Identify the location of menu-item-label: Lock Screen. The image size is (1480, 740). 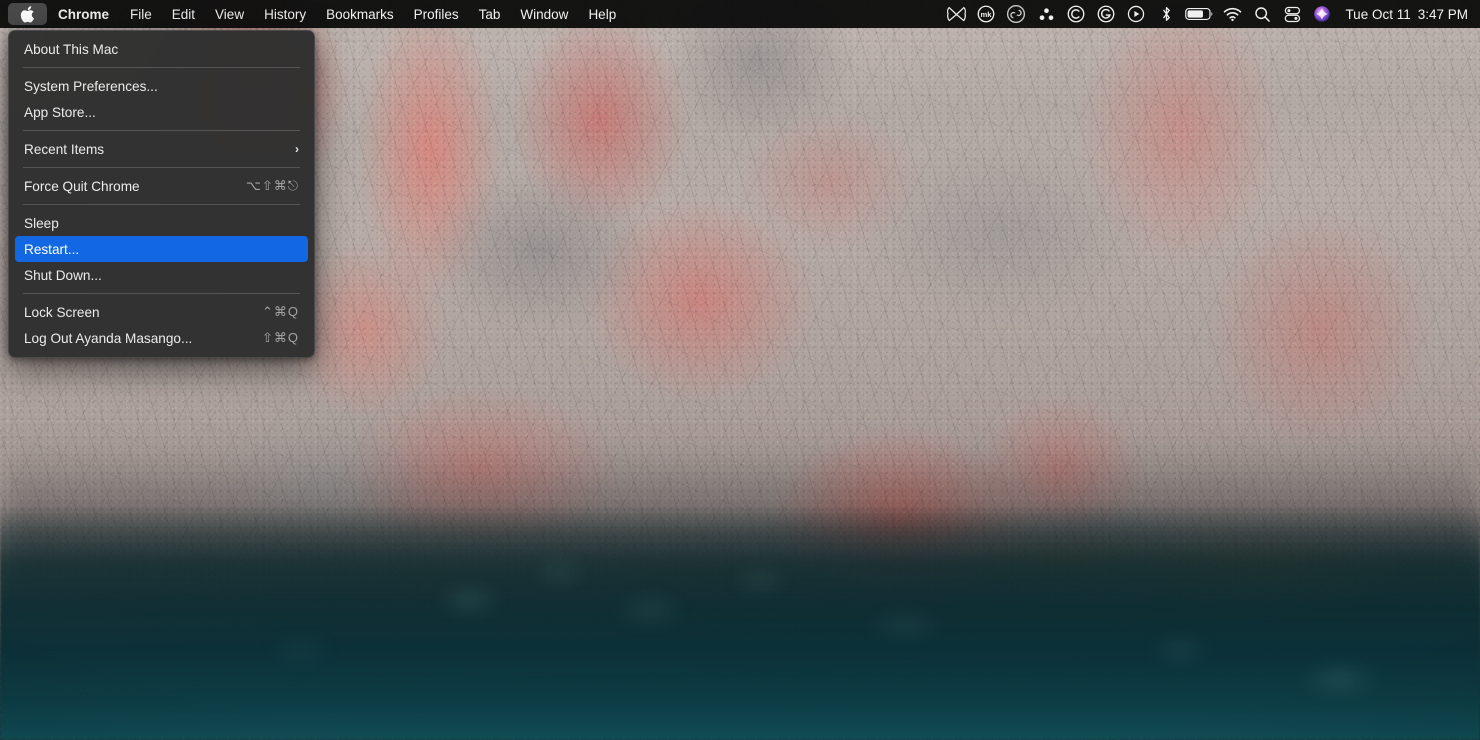
(62, 312).